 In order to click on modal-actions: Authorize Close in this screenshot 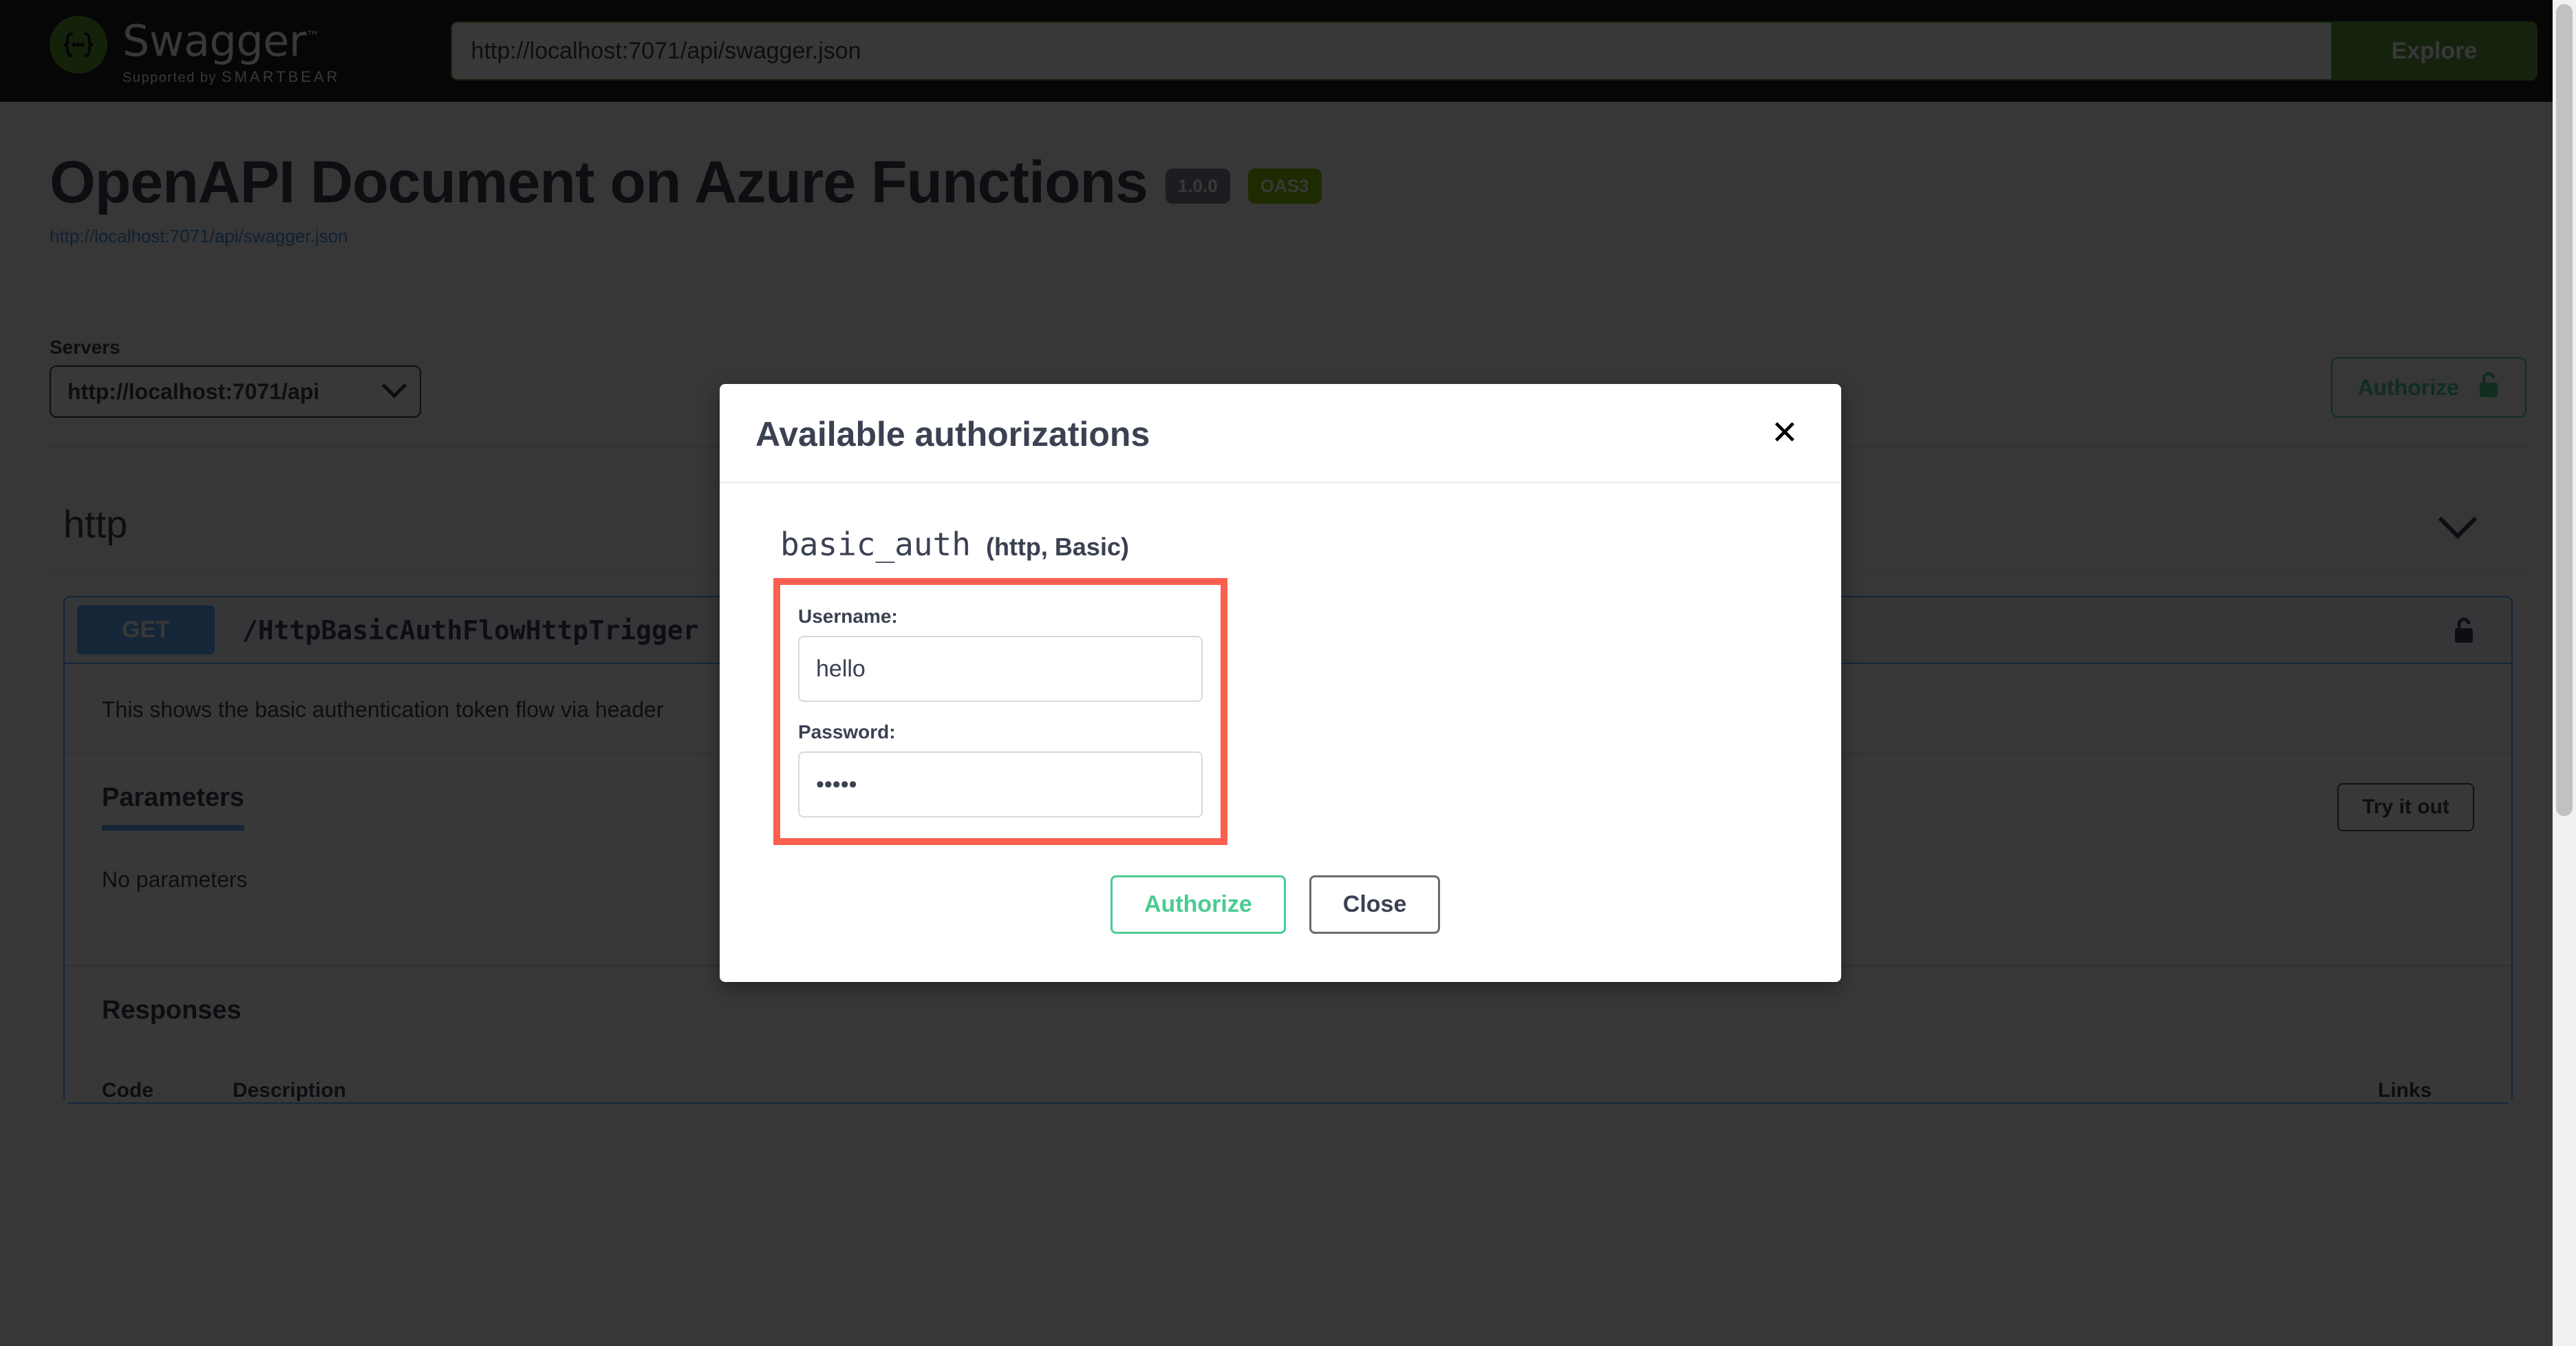, I will do `click(1280, 904)`.